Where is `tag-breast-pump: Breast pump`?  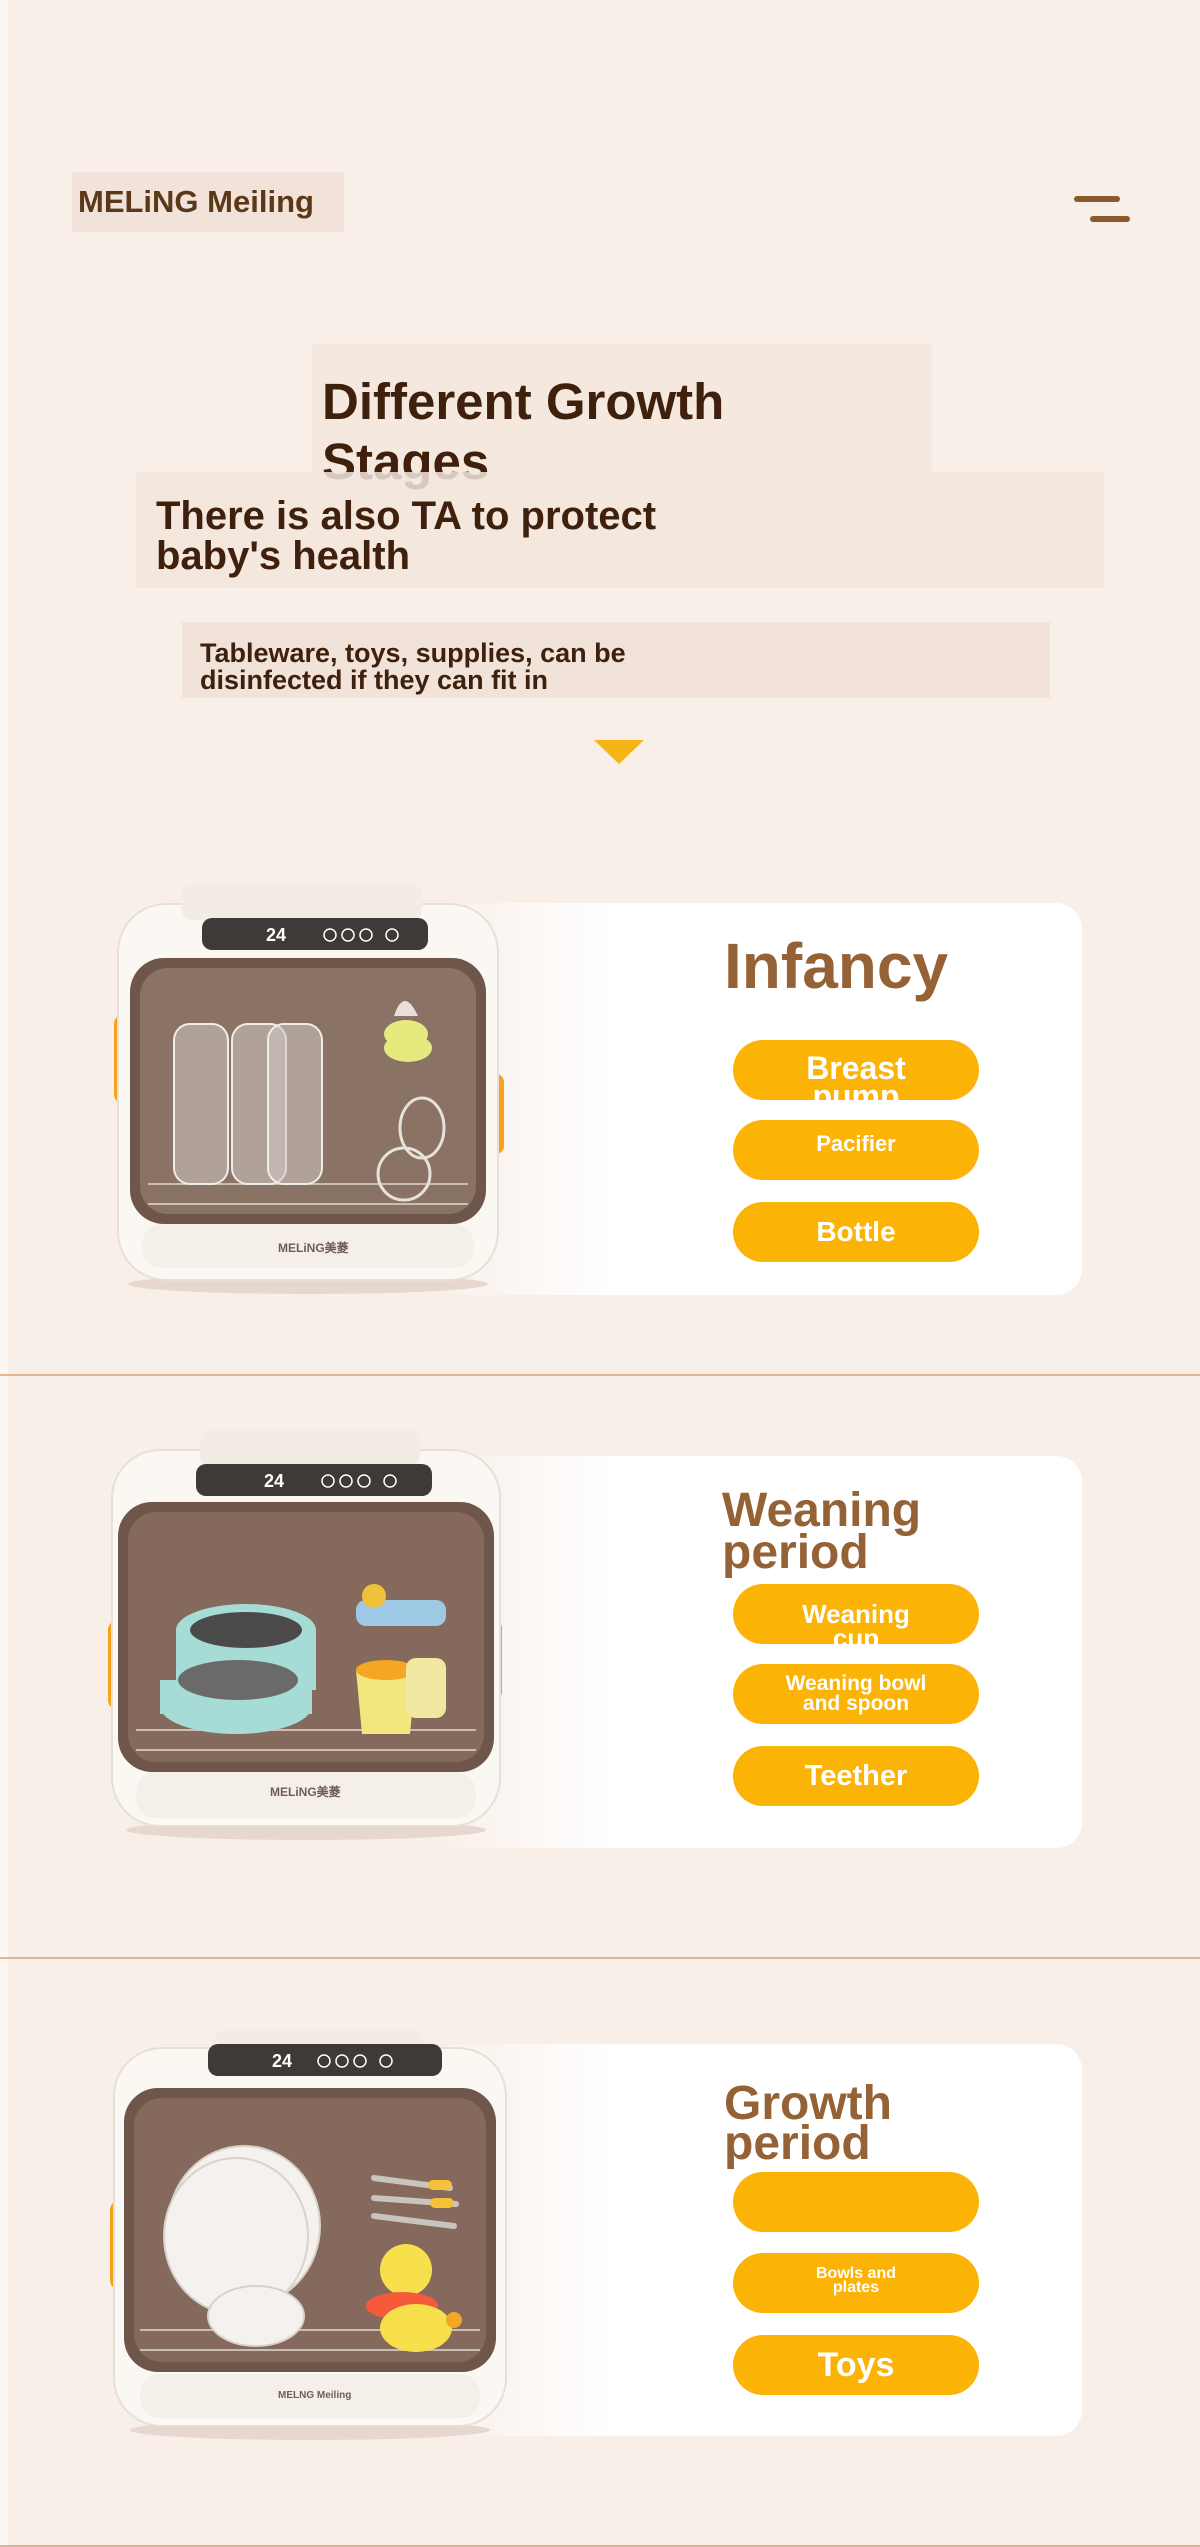
tag-breast-pump: Breast pump is located at coordinates (856, 1070).